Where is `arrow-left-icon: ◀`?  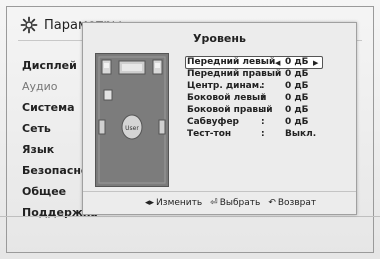 arrow-left-icon: ◀ is located at coordinates (277, 63).